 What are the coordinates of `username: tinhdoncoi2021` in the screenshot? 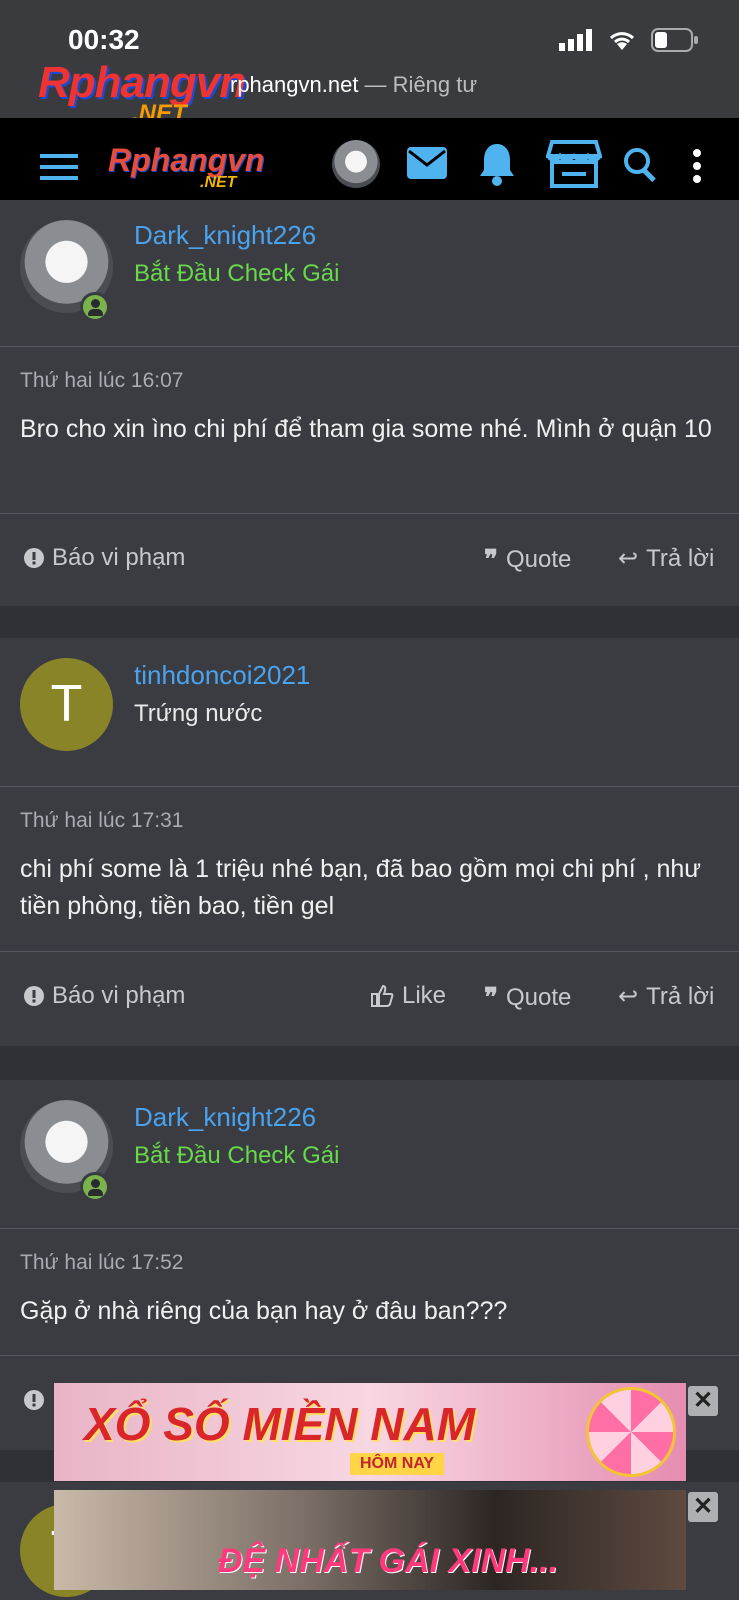 It's located at (222, 675).